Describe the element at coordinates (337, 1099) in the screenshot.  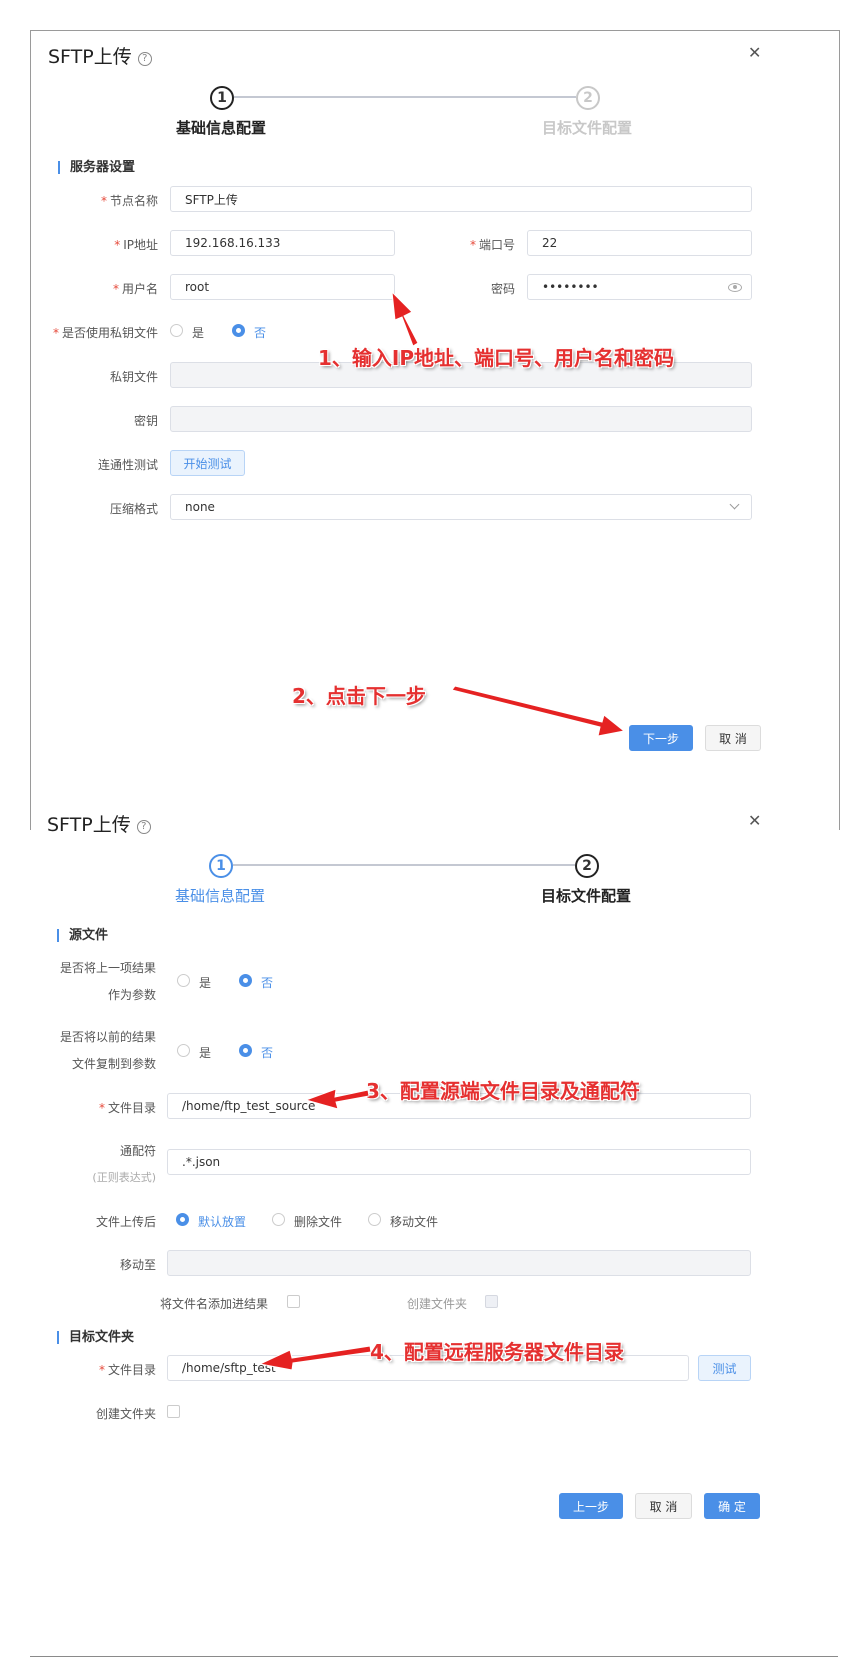
I see `arrow-to-source-dir` at that location.